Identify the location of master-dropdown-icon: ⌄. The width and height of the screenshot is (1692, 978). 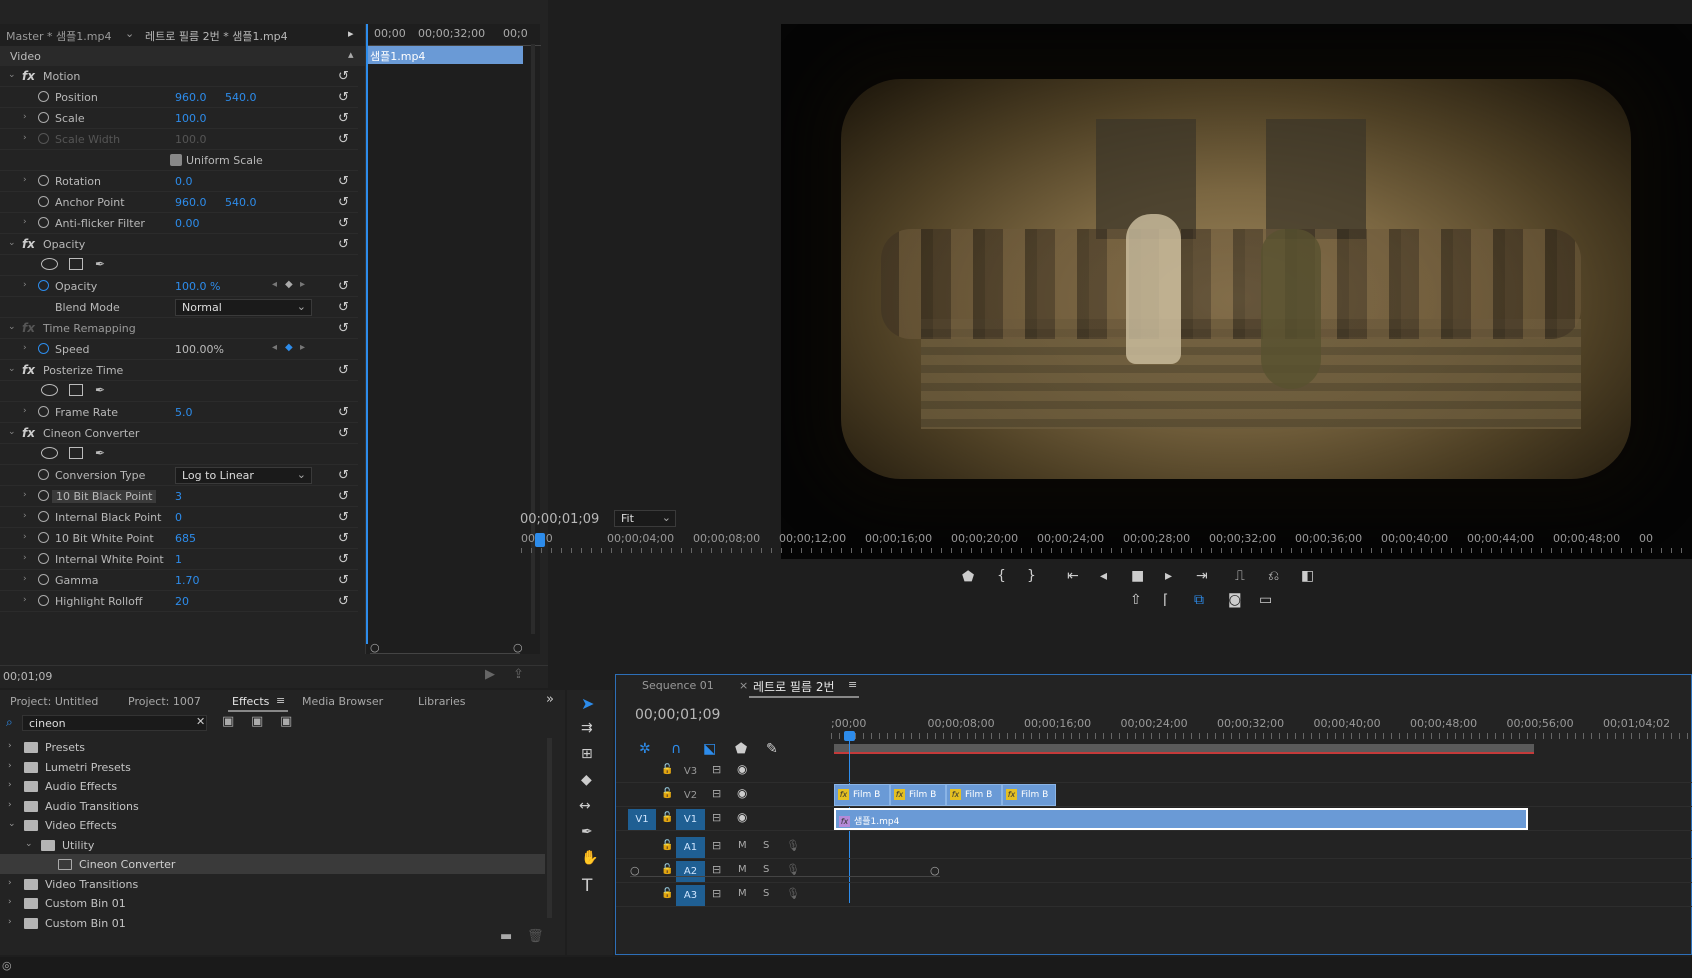
(129, 33).